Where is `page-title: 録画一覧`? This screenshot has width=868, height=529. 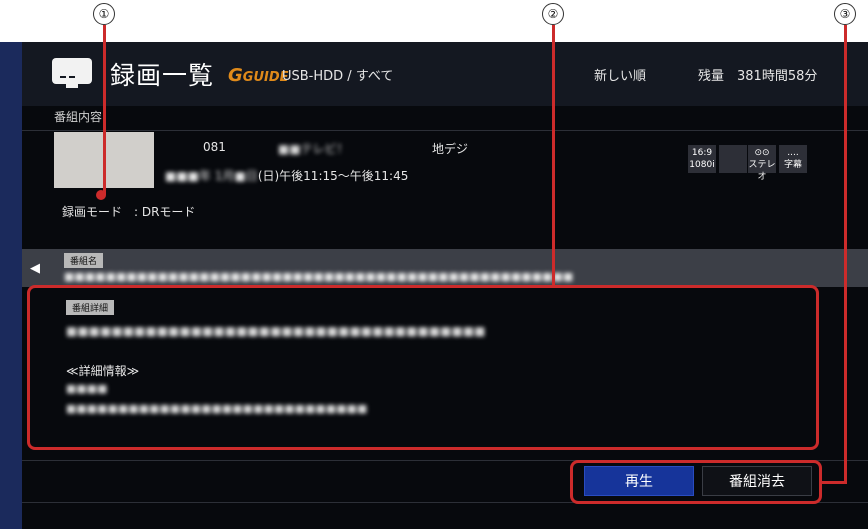
page-title: 録画一覧 is located at coordinates (162, 75).